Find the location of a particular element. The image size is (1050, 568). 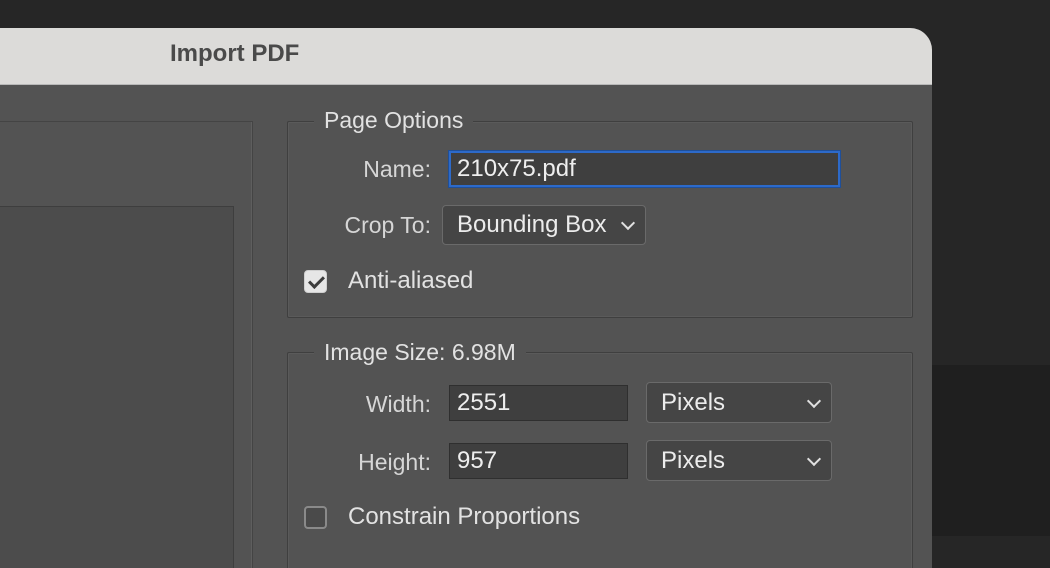

image-size-label: Image Size: 6.98M is located at coordinates (420, 352).